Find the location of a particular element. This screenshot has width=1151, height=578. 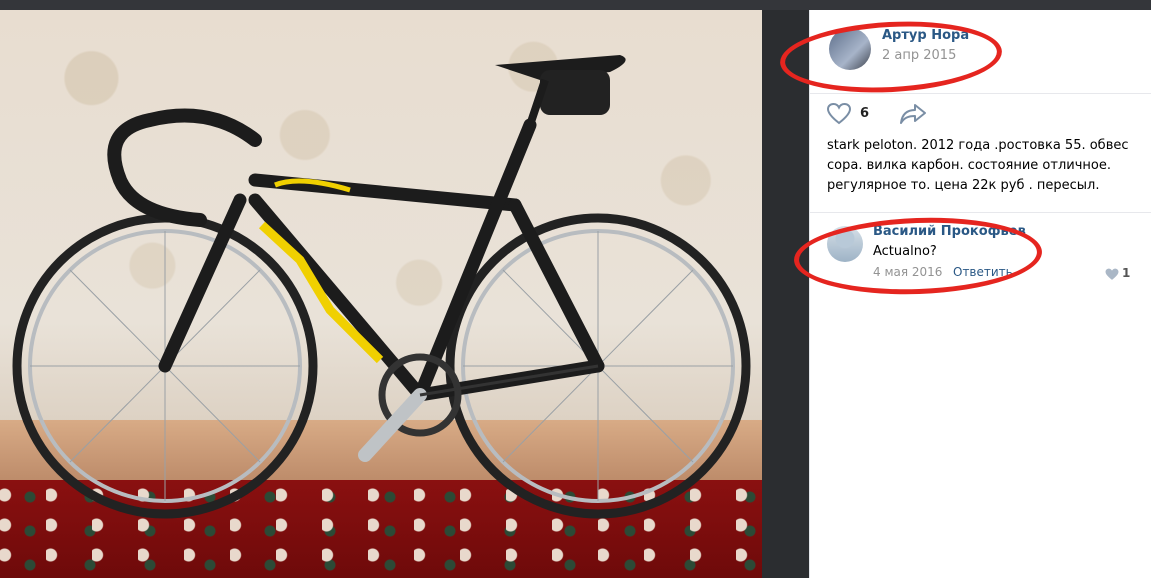

like-count: 6 is located at coordinates (865, 113).